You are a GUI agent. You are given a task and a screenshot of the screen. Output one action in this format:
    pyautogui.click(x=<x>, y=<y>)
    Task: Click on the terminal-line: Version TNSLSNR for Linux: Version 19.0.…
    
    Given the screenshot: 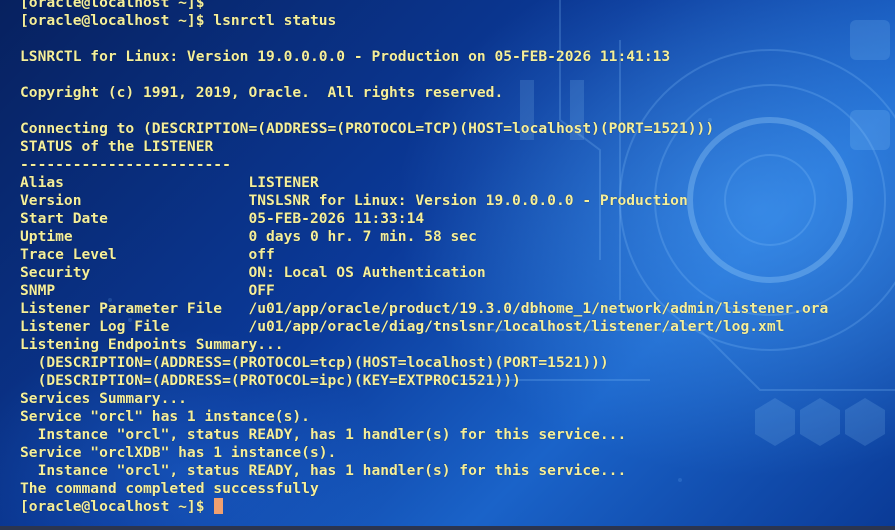 What is the action you would take?
    pyautogui.click(x=354, y=200)
    